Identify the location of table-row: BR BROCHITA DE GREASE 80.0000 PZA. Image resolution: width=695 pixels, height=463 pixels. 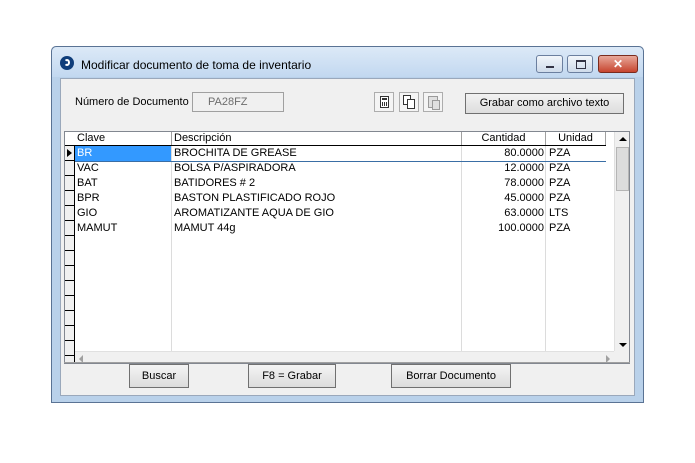
(340, 154).